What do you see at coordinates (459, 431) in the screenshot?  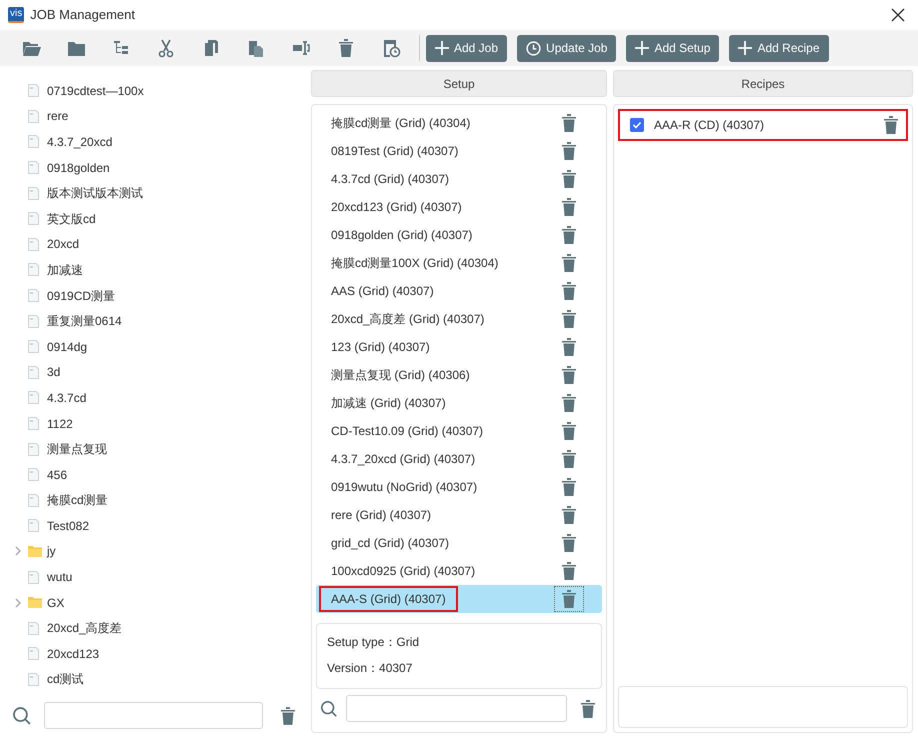 I see `setup-item: CD-Test10.09 (Grid) (40307)` at bounding box center [459, 431].